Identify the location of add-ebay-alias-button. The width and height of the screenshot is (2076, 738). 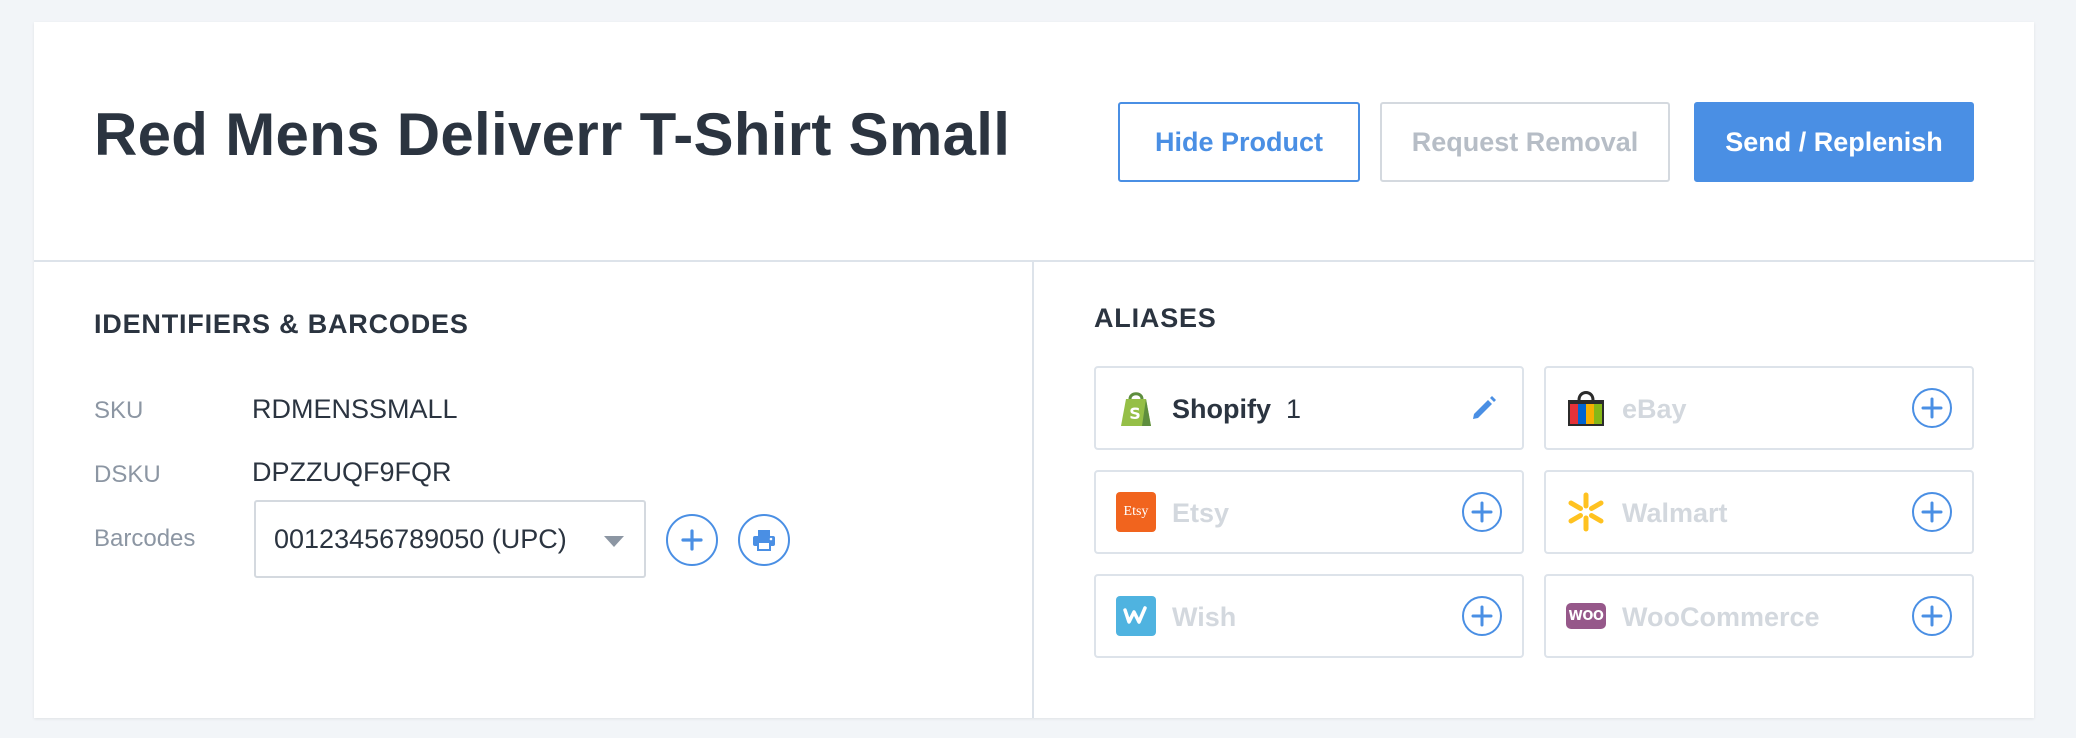
(1932, 408).